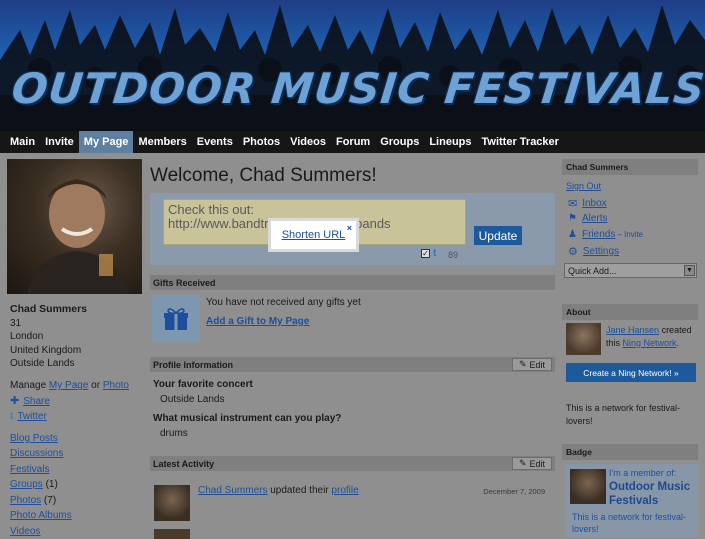 The image size is (705, 539). I want to click on about-created: created, so click(676, 330).